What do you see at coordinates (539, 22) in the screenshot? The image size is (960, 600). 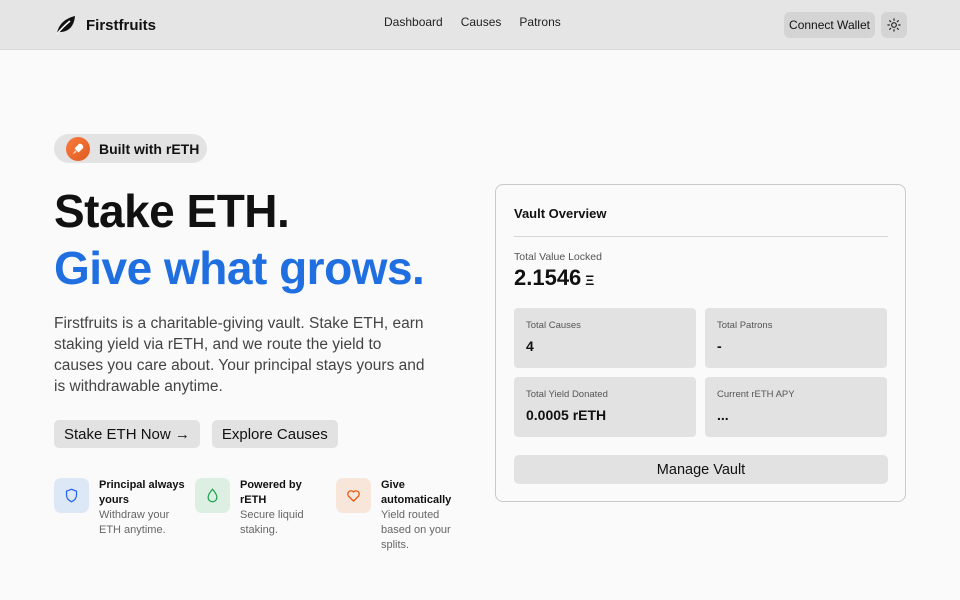 I see `nav-patrons: Patrons` at bounding box center [539, 22].